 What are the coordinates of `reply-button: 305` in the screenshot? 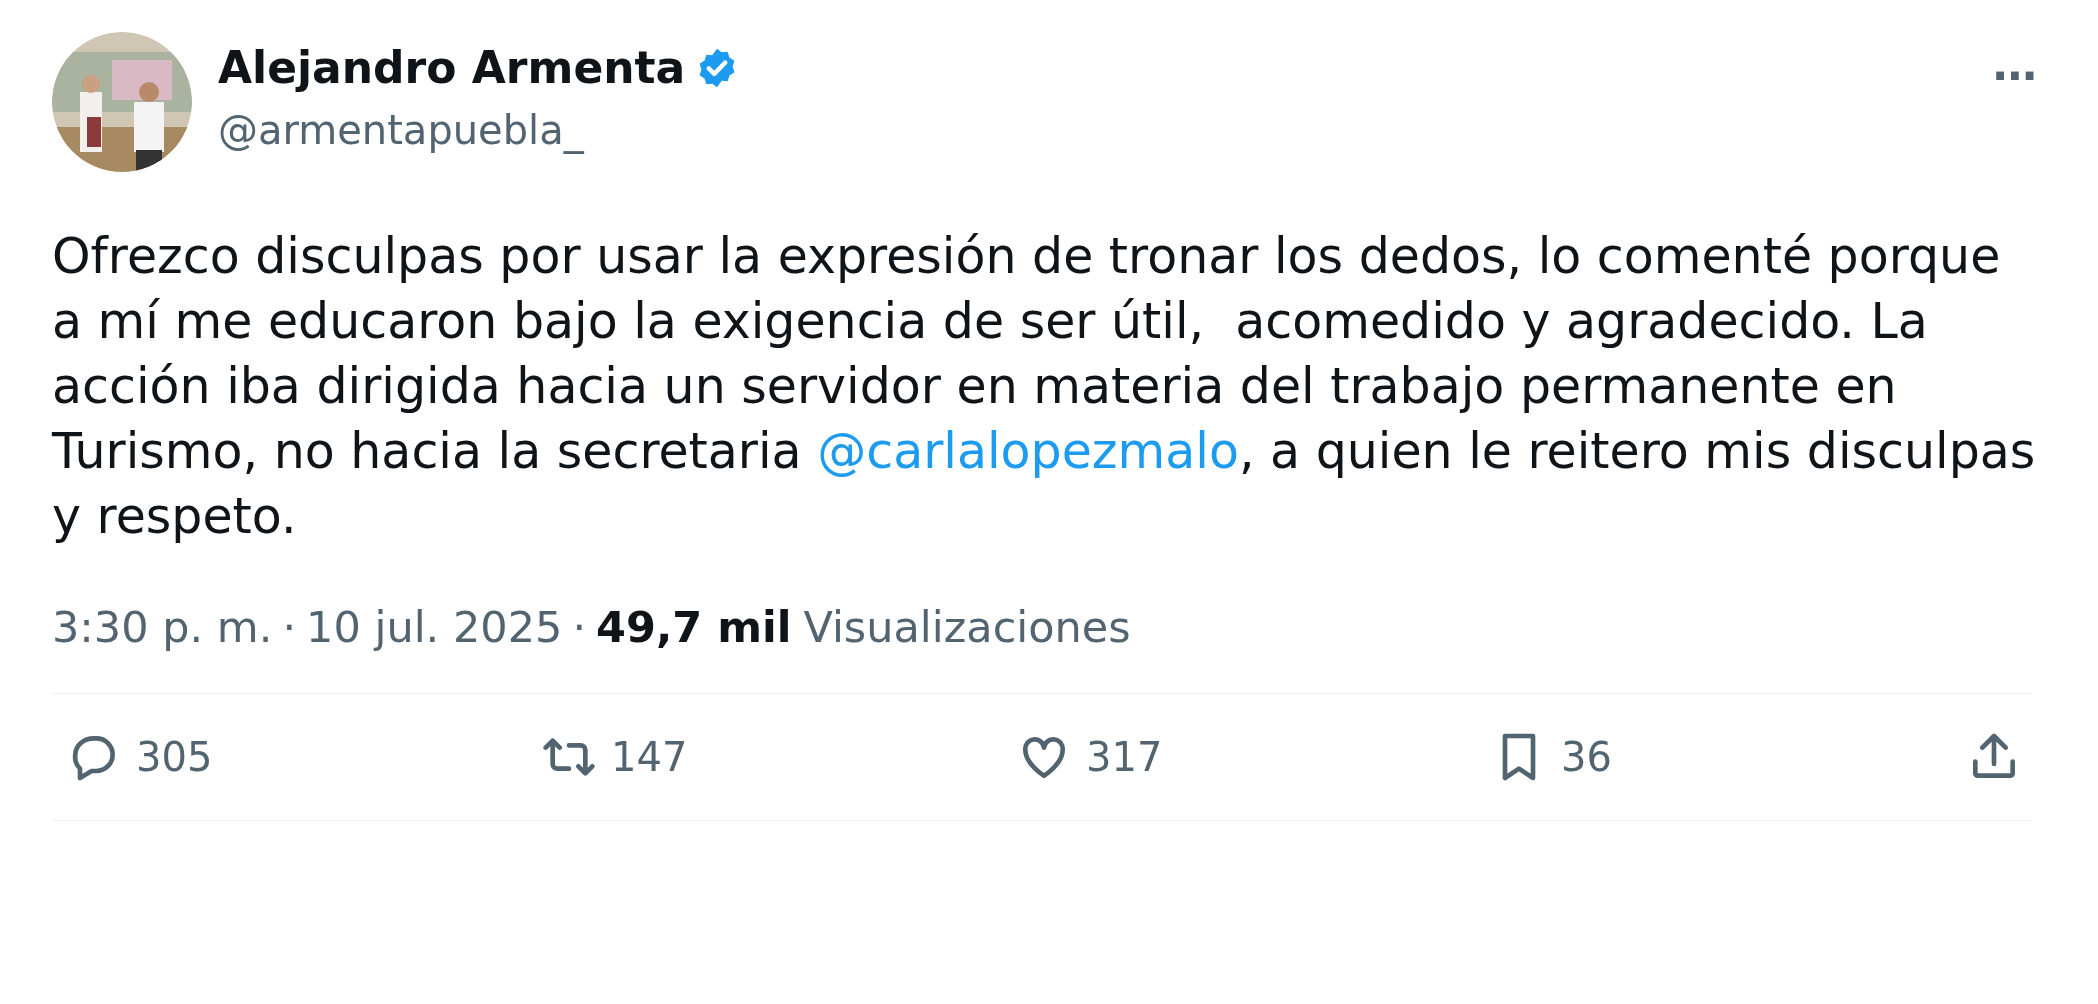 It's located at (289, 757).